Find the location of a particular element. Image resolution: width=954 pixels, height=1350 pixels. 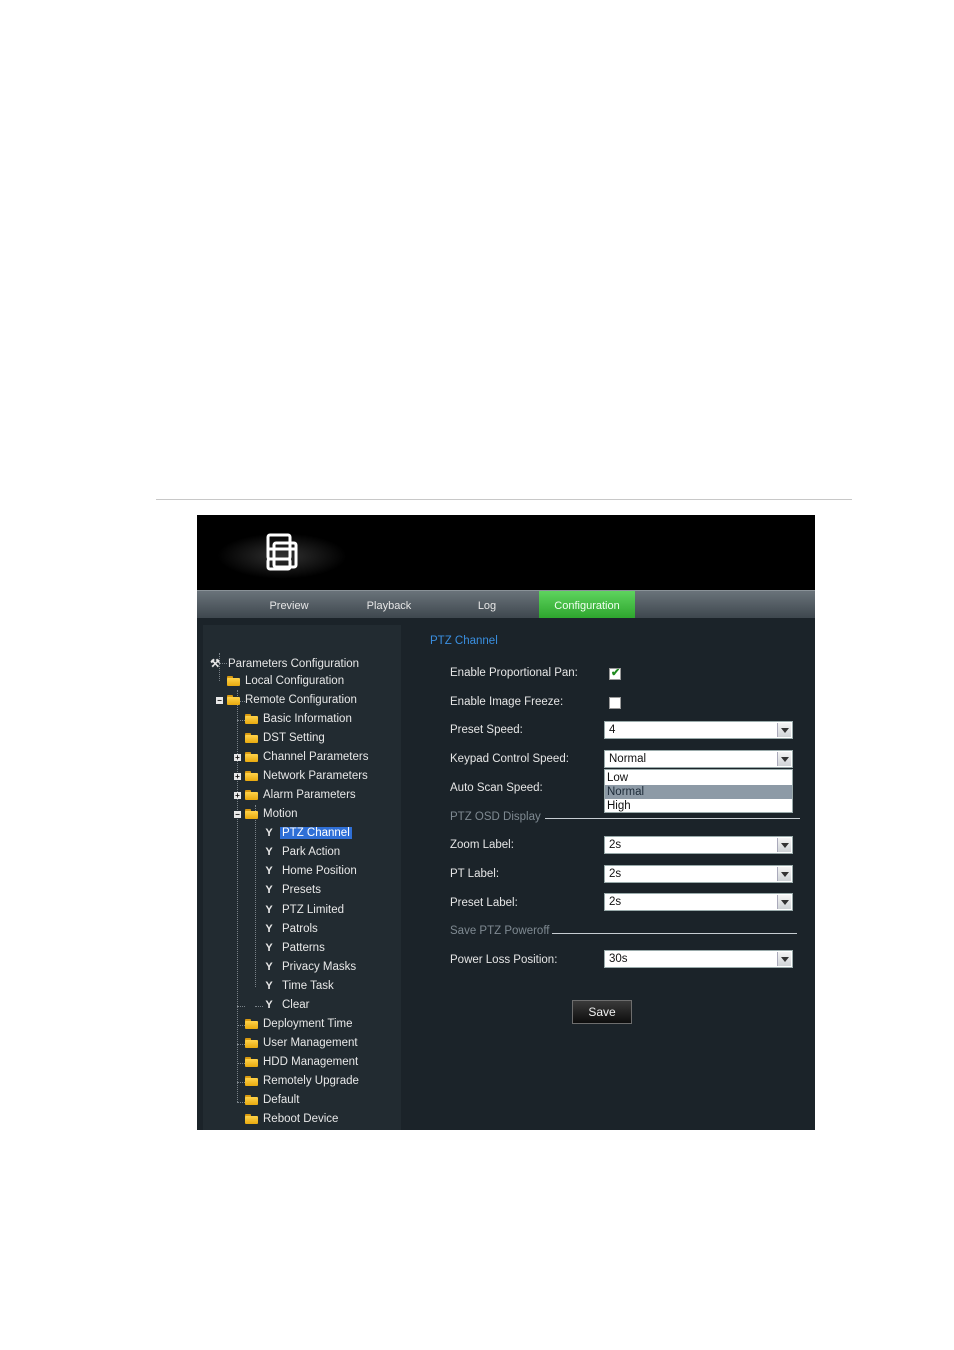

tree-item-remotely-upgrade: Remotely Upgrade is located at coordinates (303, 1080).